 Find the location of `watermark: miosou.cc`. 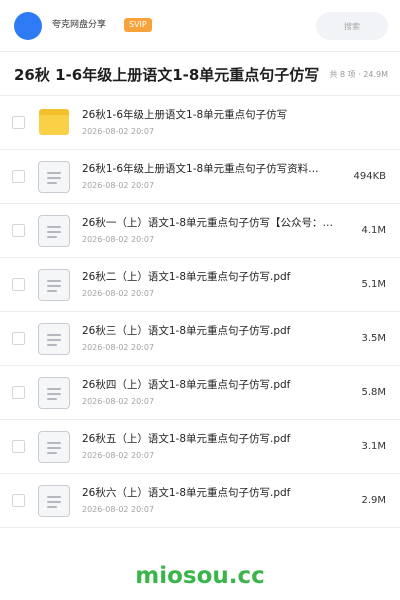

watermark: miosou.cc is located at coordinates (200, 576).